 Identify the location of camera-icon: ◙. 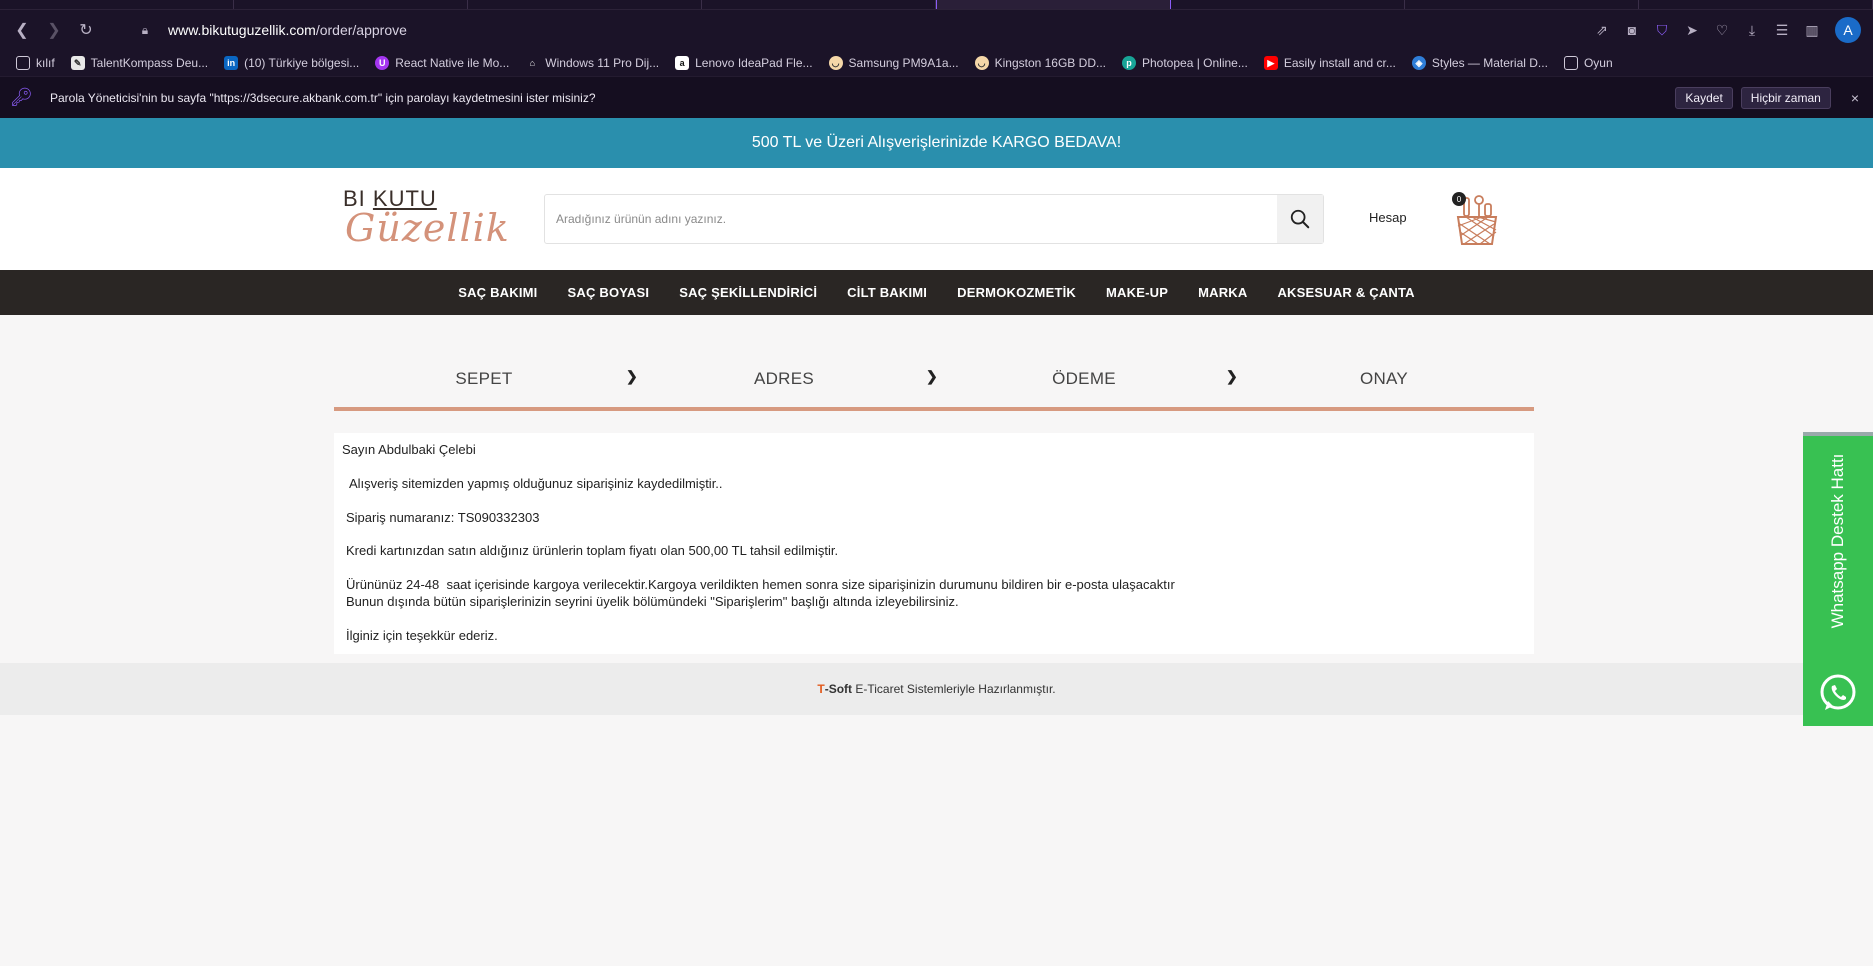
(1632, 30).